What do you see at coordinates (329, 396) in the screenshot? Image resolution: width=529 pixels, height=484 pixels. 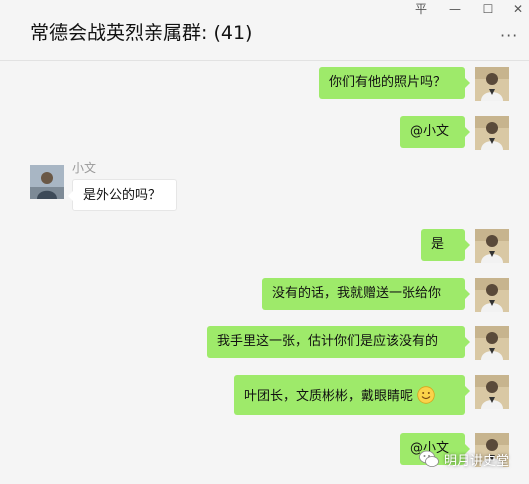 I see `message-text: 叶团长，文质彬彬，戴眼睛呢` at bounding box center [329, 396].